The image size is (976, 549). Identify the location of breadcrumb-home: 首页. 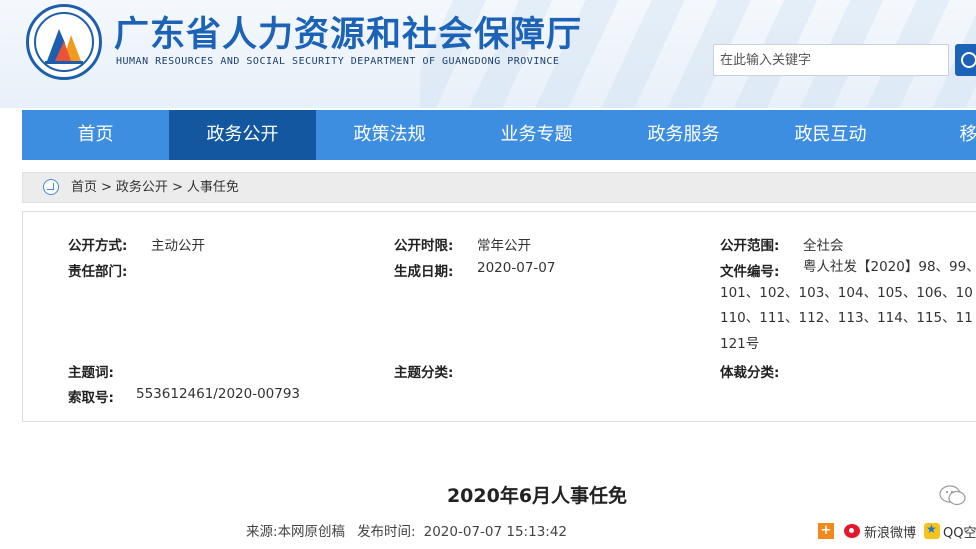
(84, 187).